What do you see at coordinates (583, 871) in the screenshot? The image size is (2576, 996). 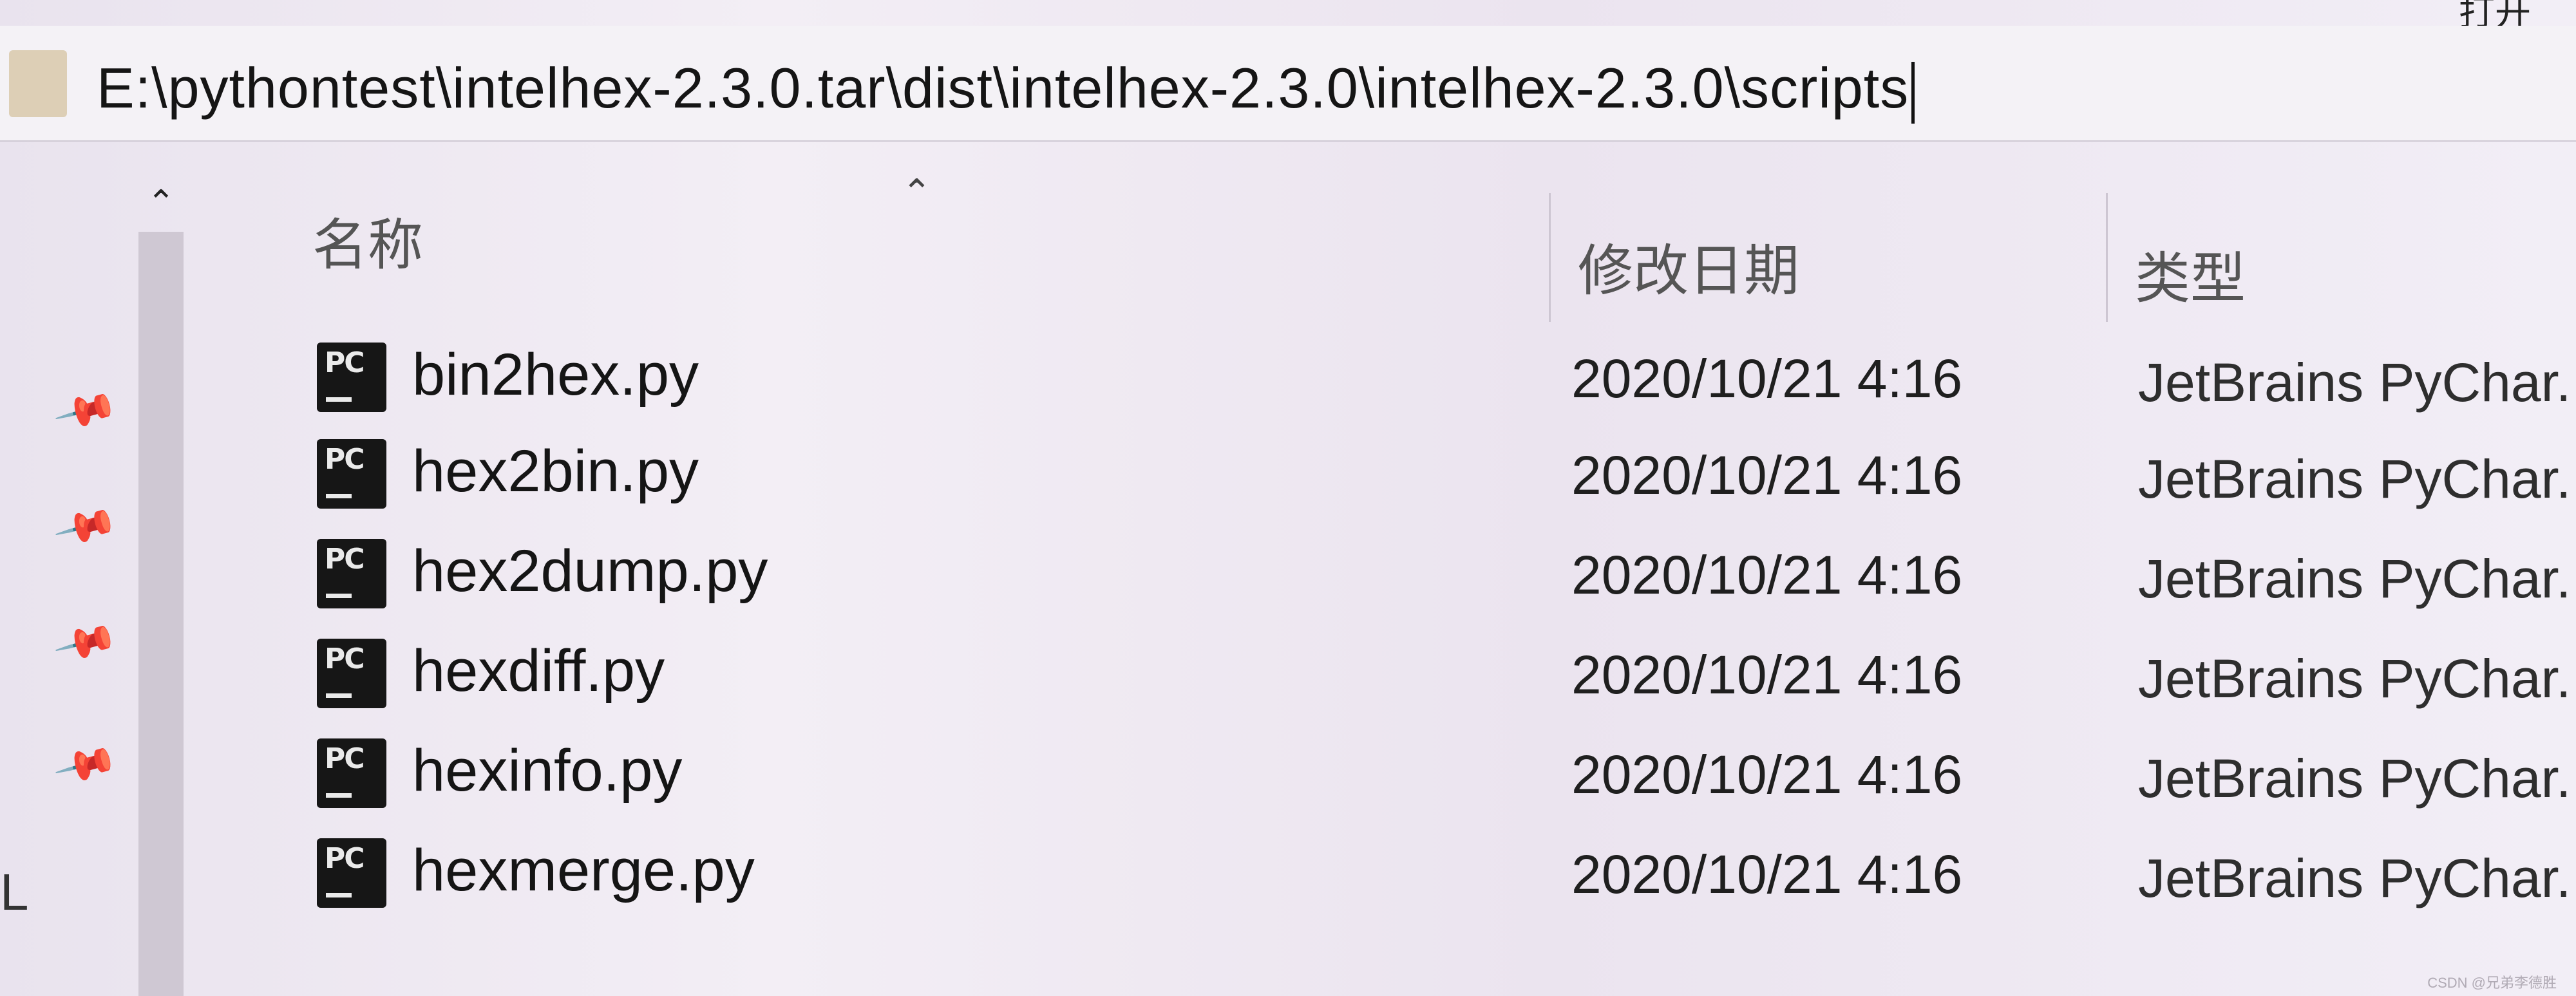 I see `file-name: hexmerge.py` at bounding box center [583, 871].